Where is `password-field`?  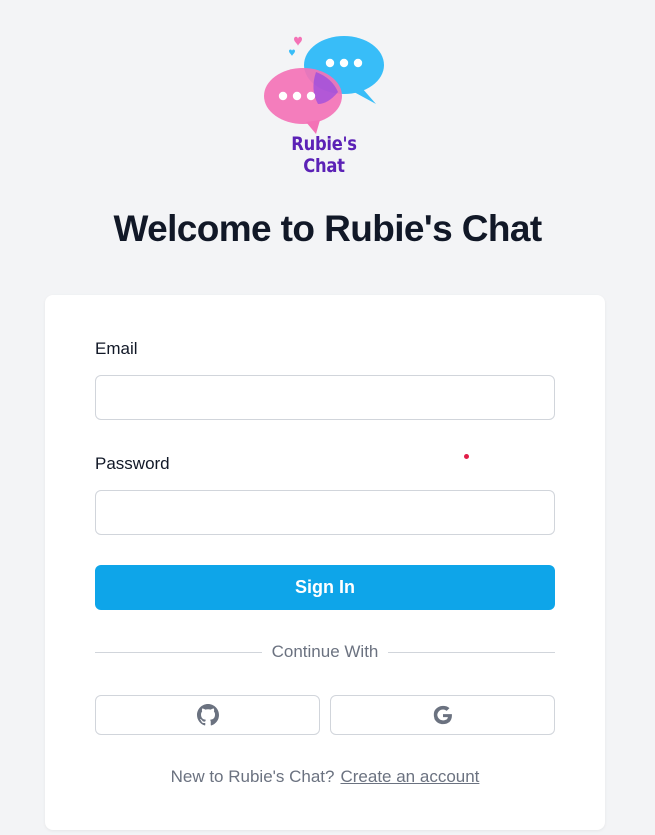 password-field is located at coordinates (325, 512).